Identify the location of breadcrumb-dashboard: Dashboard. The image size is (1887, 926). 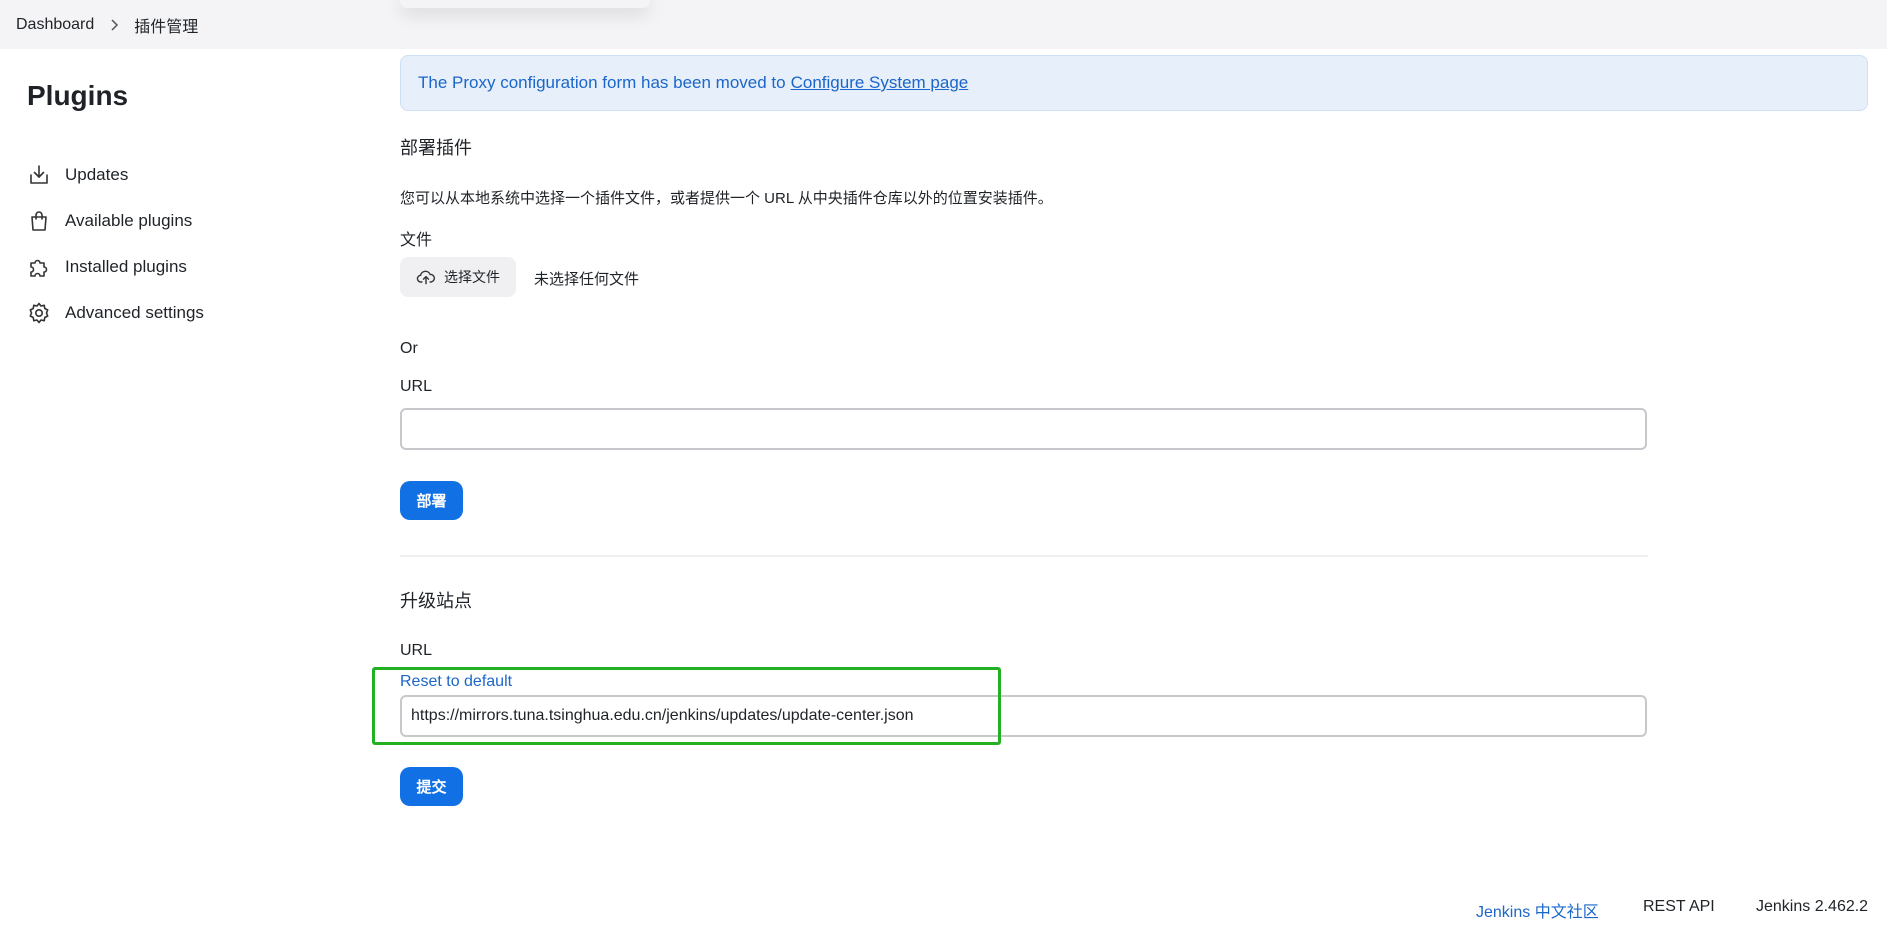
(55, 25).